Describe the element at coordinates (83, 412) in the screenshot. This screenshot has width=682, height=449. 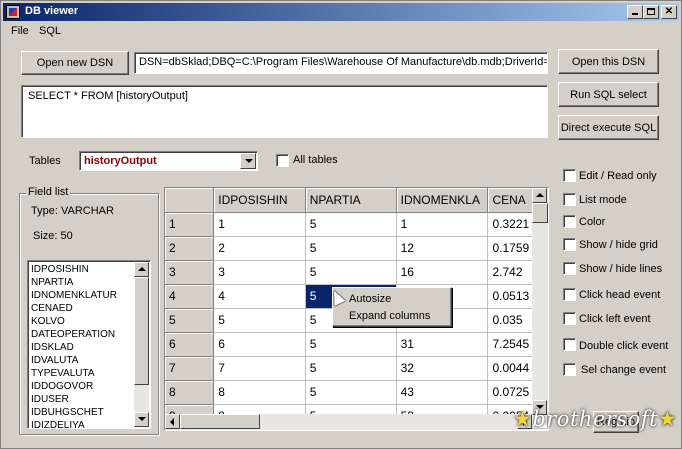
I see `field-list-item: IDBUHGSCHET` at that location.